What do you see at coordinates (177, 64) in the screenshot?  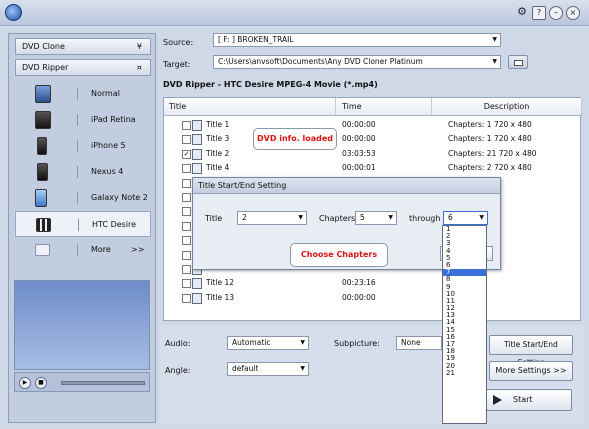 I see `target-label: Target:` at bounding box center [177, 64].